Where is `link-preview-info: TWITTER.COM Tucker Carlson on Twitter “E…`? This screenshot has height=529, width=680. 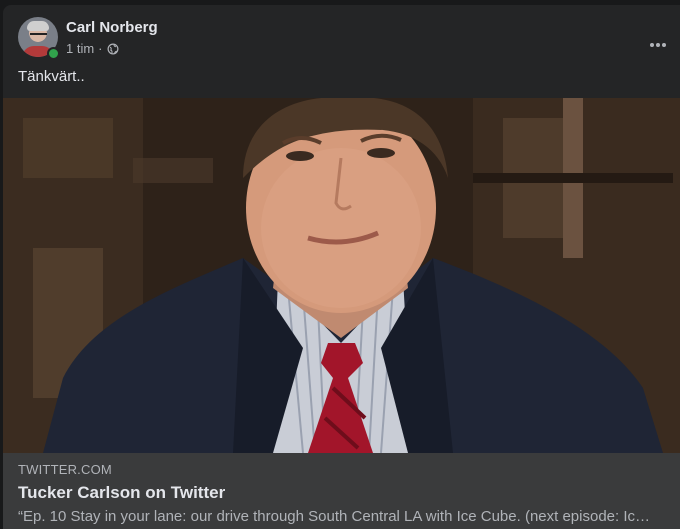
link-preview-info: TWITTER.COM Tucker Carlson on Twitter “E… is located at coordinates (341, 491).